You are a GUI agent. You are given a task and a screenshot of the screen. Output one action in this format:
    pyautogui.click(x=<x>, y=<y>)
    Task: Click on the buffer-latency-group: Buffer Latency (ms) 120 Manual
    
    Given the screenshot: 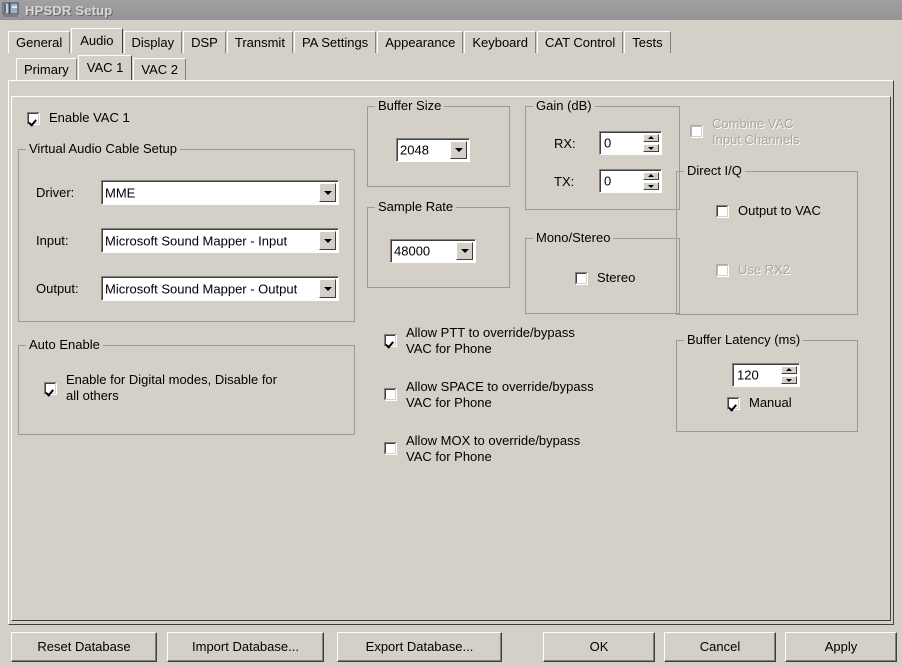 What is the action you would take?
    pyautogui.click(x=767, y=382)
    